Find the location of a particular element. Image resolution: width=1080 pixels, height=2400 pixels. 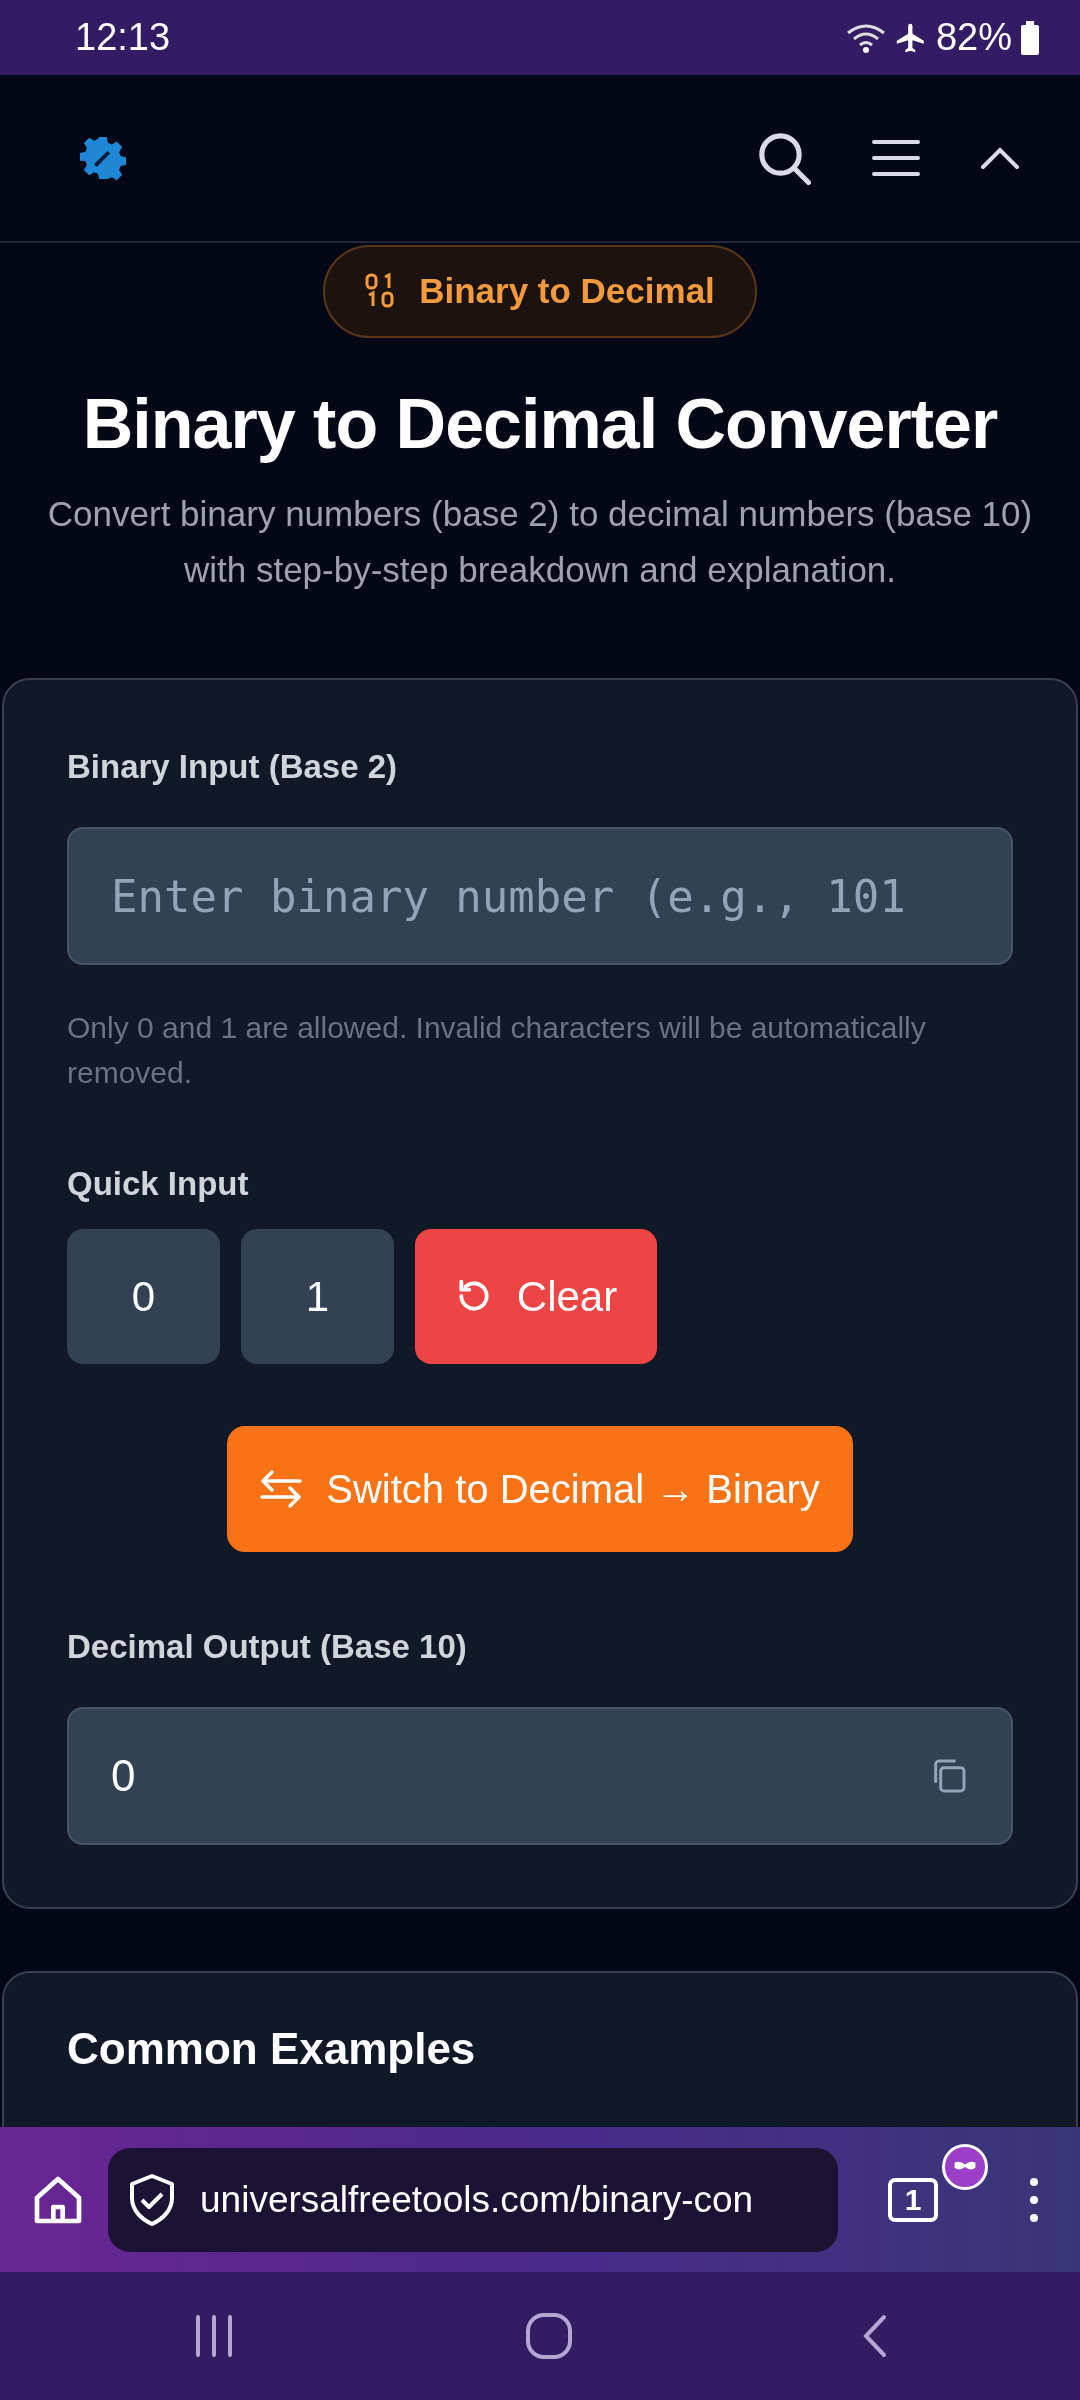

field-label: Decimal Output (Base 10) is located at coordinates (267, 1646).